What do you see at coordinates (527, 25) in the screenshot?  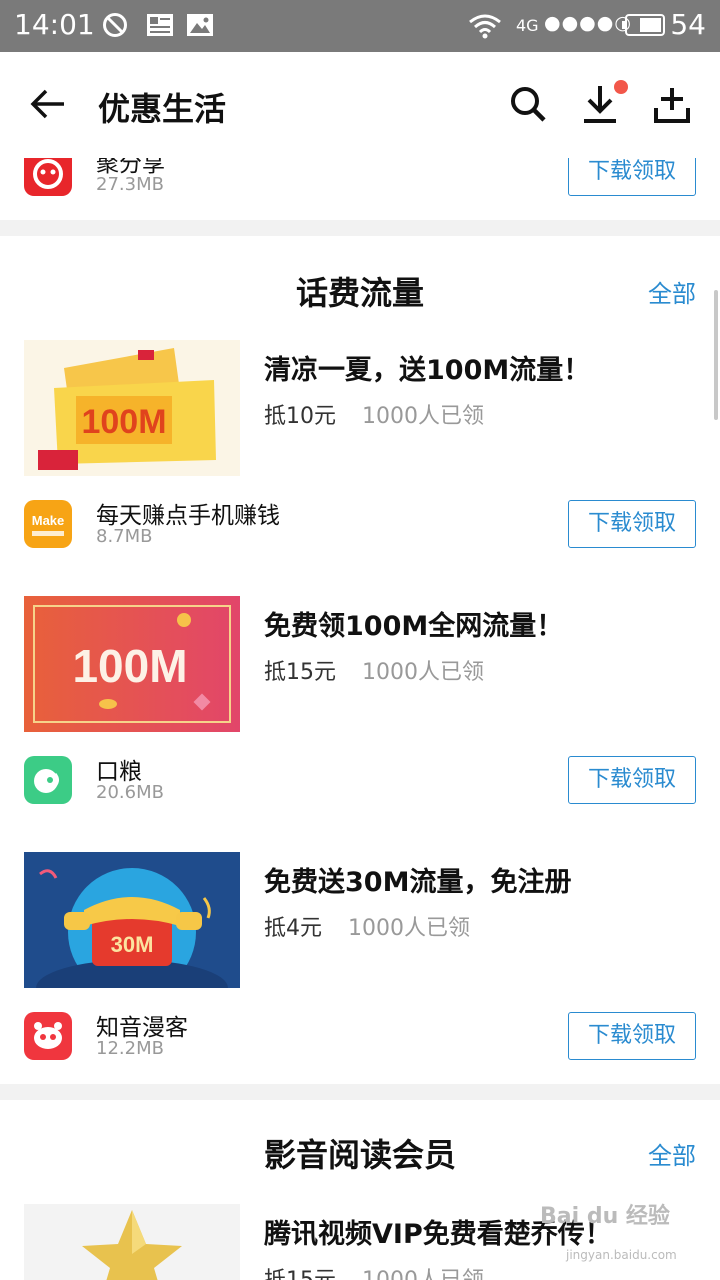 I see `network-type: 4G` at bounding box center [527, 25].